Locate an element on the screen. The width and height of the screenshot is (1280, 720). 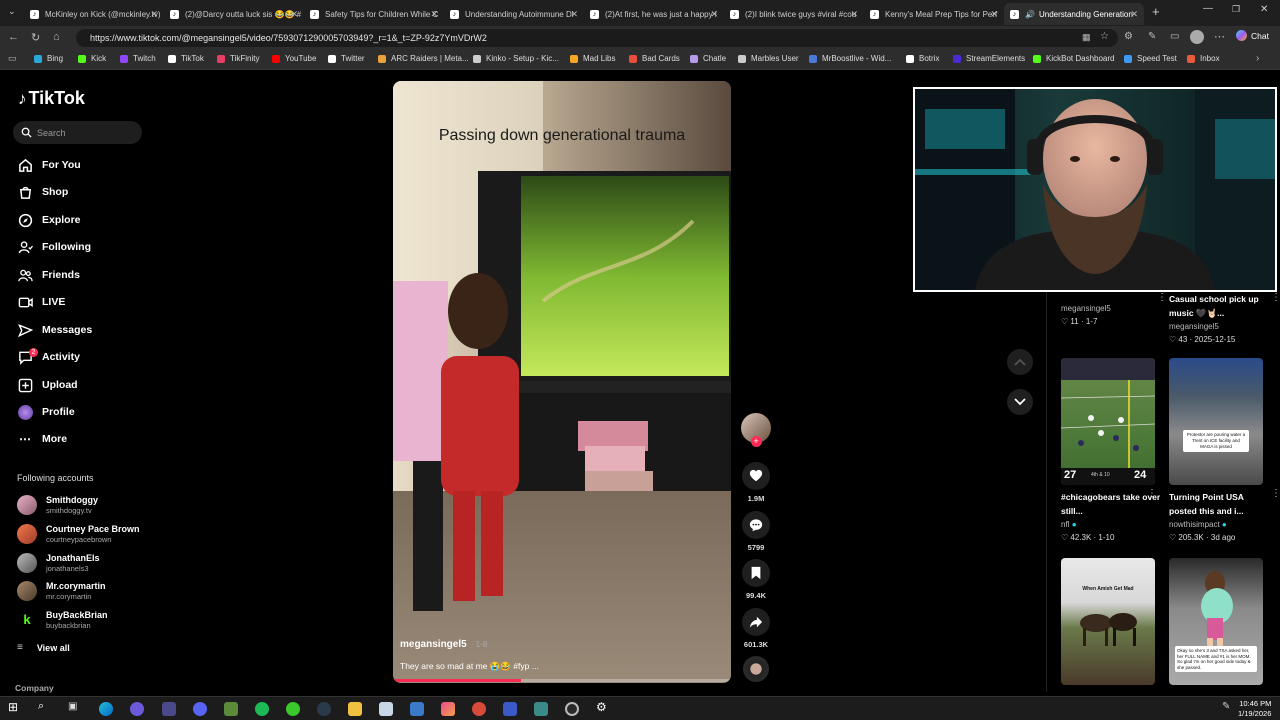
minimize-icon: — is located at coordinates (1208, 8).